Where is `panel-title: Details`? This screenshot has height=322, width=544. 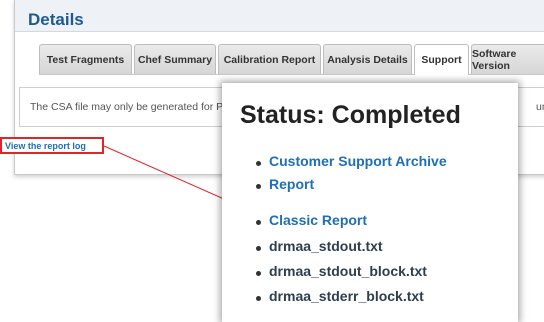 panel-title: Details is located at coordinates (56, 19).